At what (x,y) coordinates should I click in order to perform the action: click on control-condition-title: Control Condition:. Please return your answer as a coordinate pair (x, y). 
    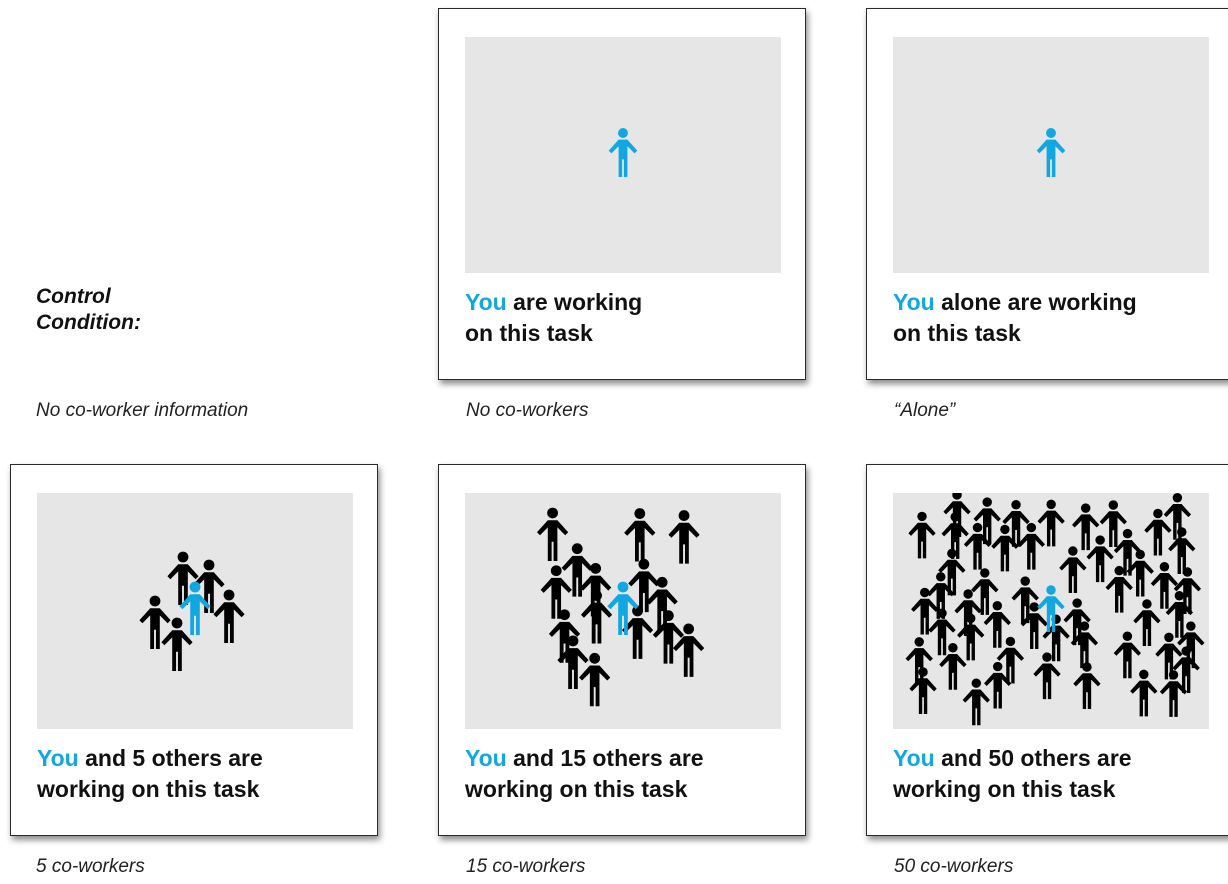
    Looking at the image, I should click on (88, 310).